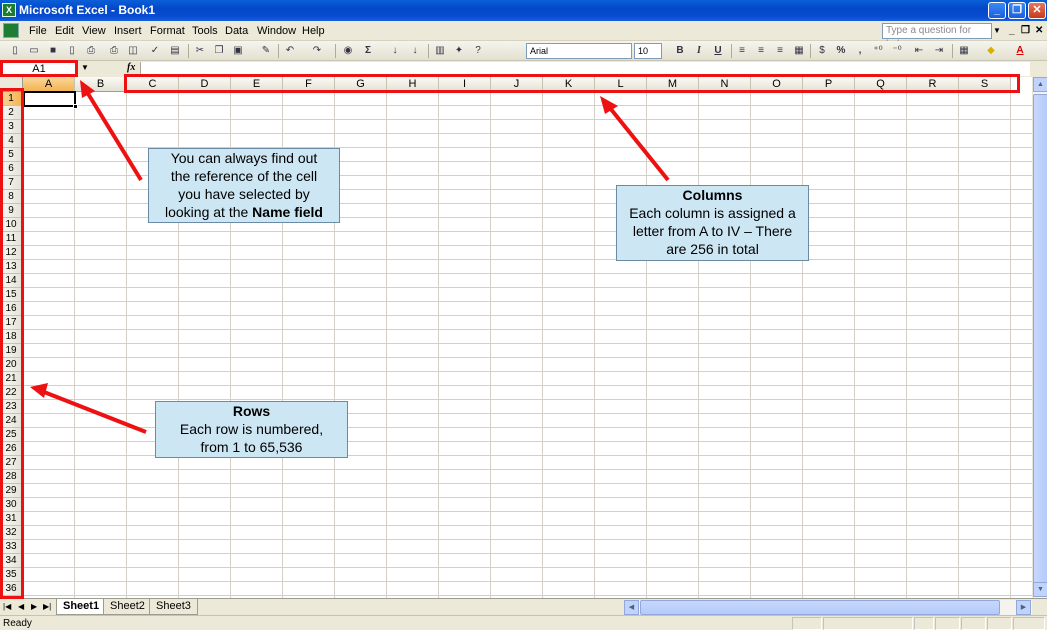 The width and height of the screenshot is (1047, 630). Describe the element at coordinates (238, 51) in the screenshot. I see `paste-icon: ▣` at that location.